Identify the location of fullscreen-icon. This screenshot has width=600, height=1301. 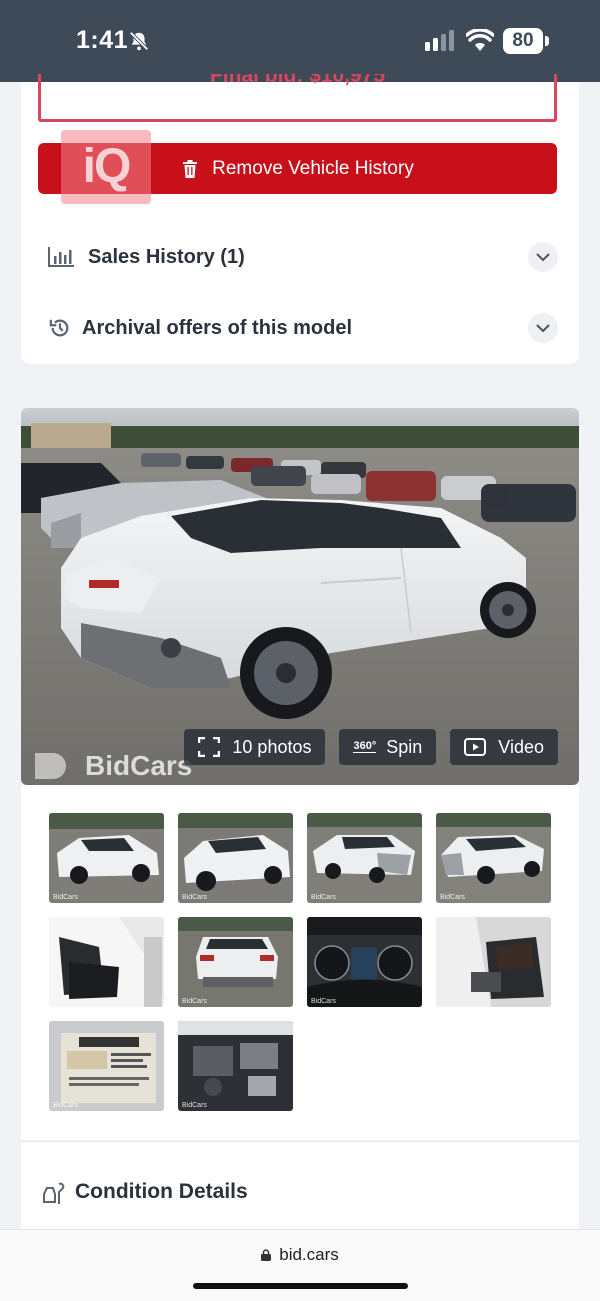
(209, 747).